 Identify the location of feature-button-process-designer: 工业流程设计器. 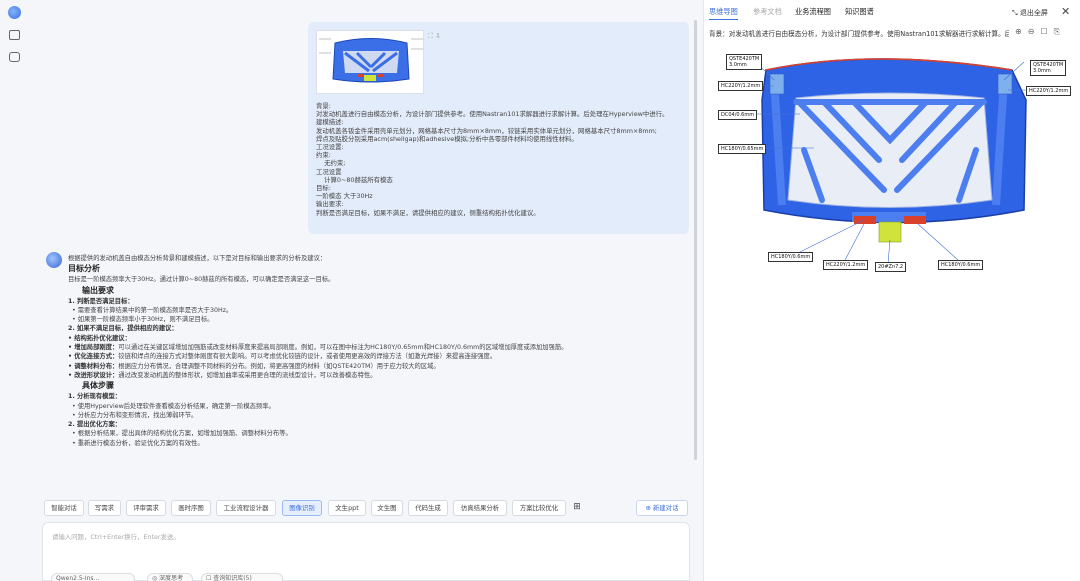
(246, 508).